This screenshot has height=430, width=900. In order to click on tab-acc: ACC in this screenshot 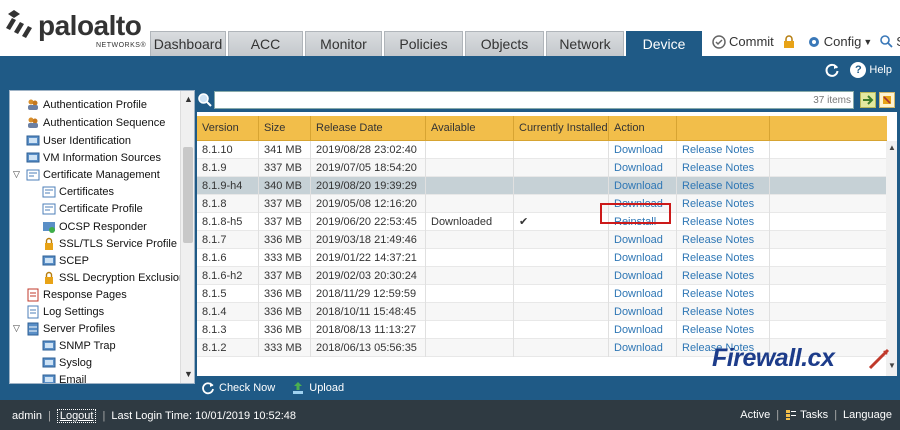, I will do `click(265, 43)`.